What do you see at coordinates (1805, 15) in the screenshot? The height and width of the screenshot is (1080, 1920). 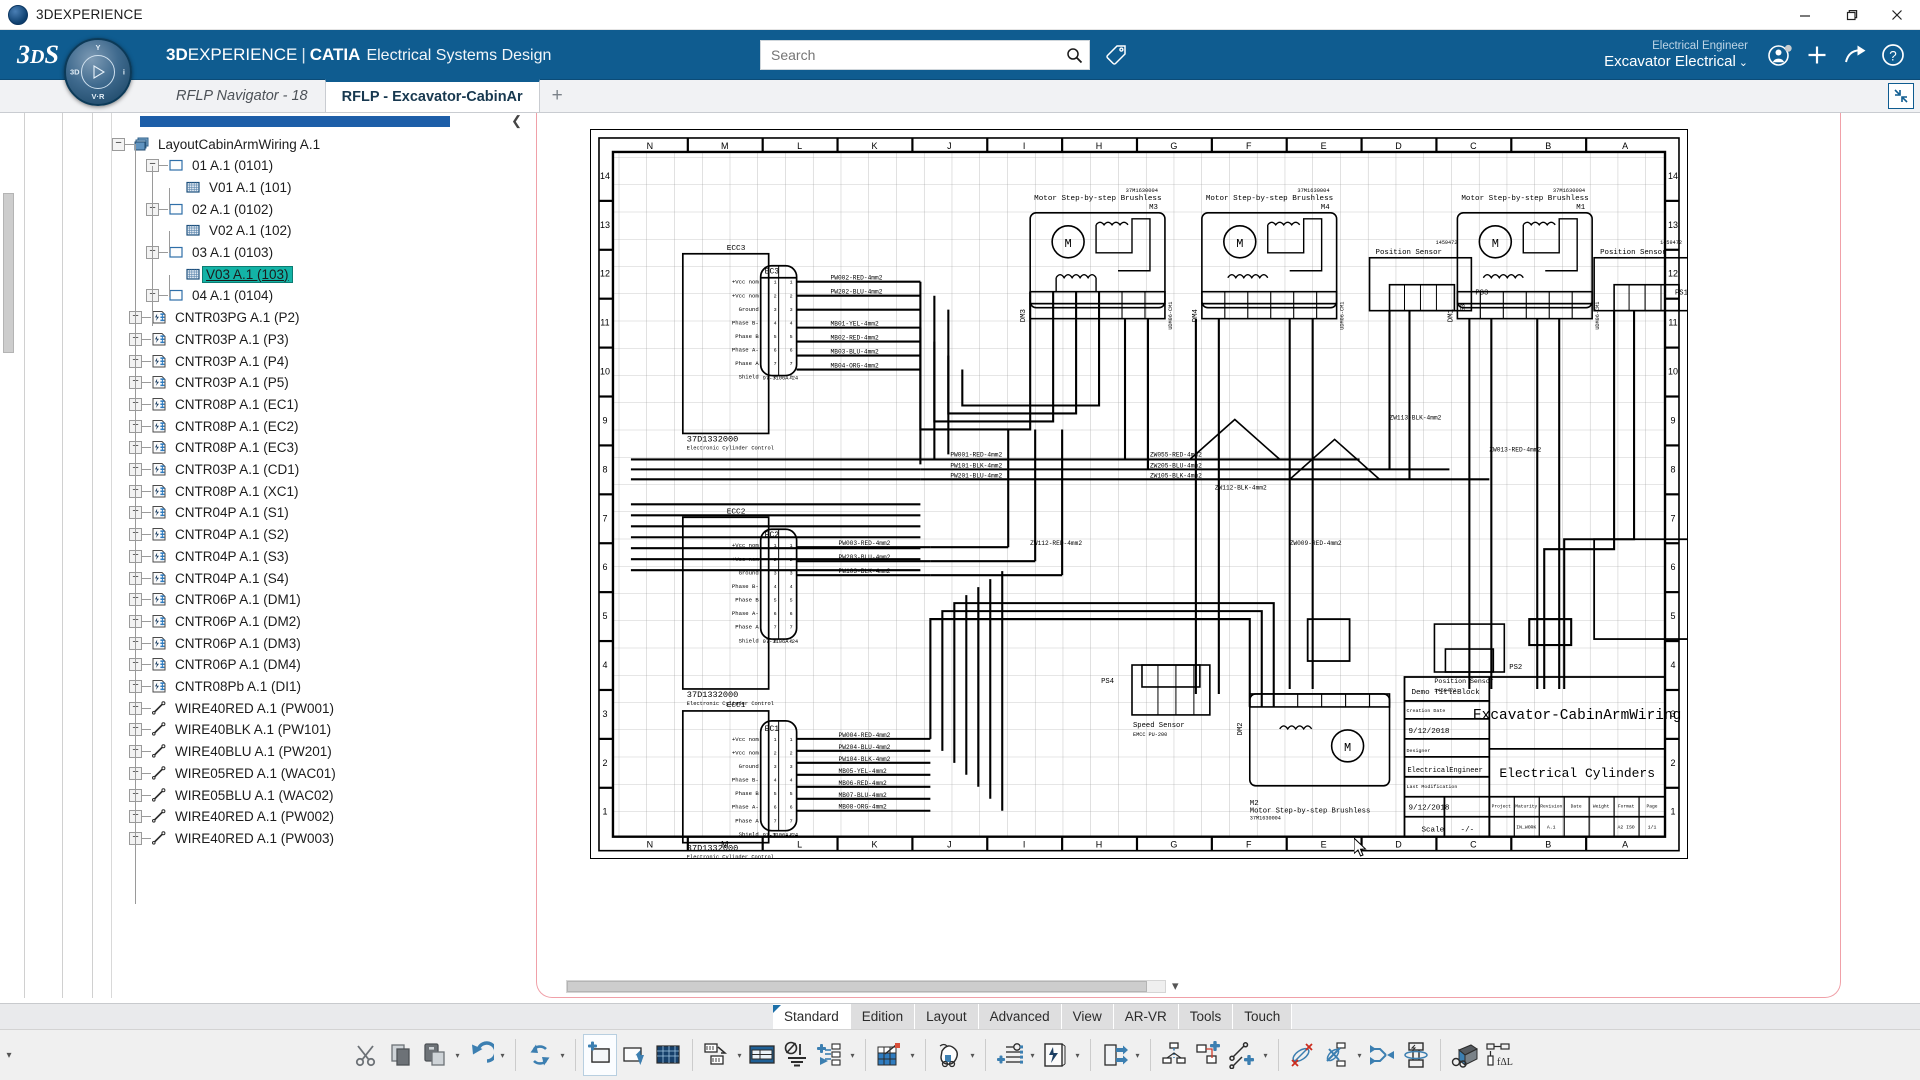 I see `minimize-button` at bounding box center [1805, 15].